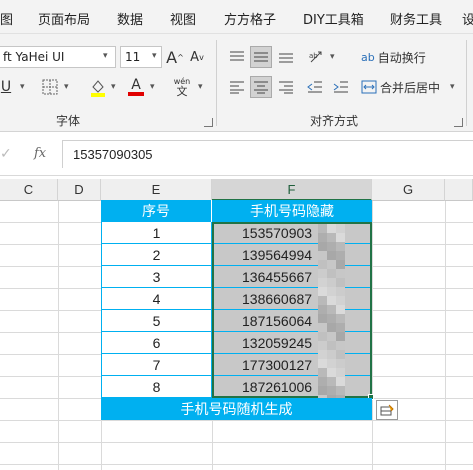 The width and height of the screenshot is (473, 470). Describe the element at coordinates (292, 255) in the screenshot. I see `phone-cell: 139564994` at that location.